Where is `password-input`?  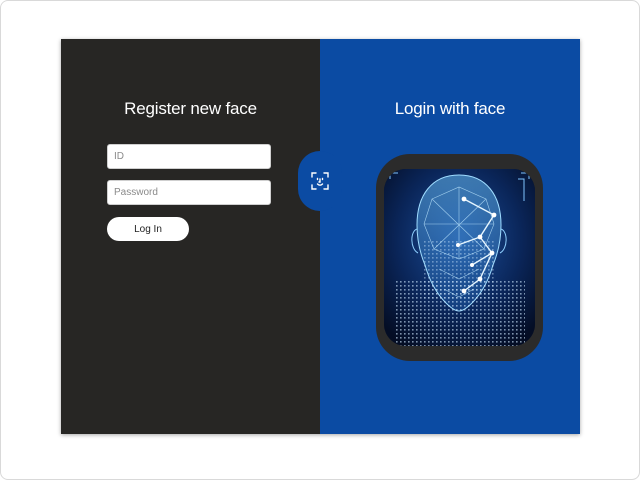 password-input is located at coordinates (189, 192).